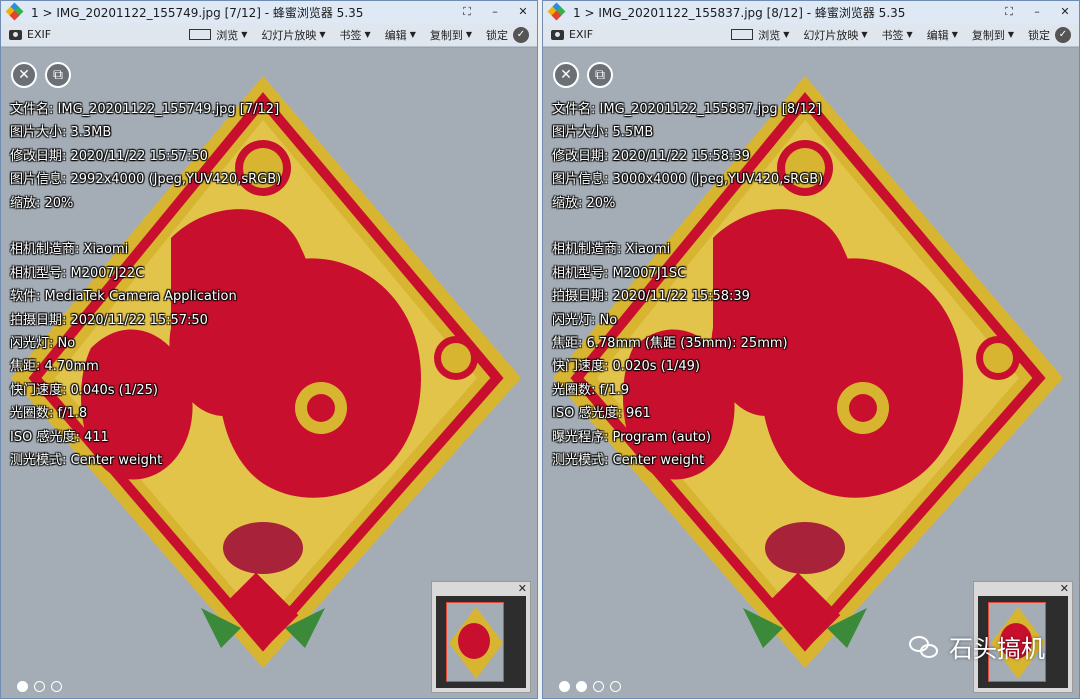 This screenshot has width=1080, height=699. I want to click on exif-line: 拍摄日期: 2020/11/22 15:58:39, so click(651, 297).